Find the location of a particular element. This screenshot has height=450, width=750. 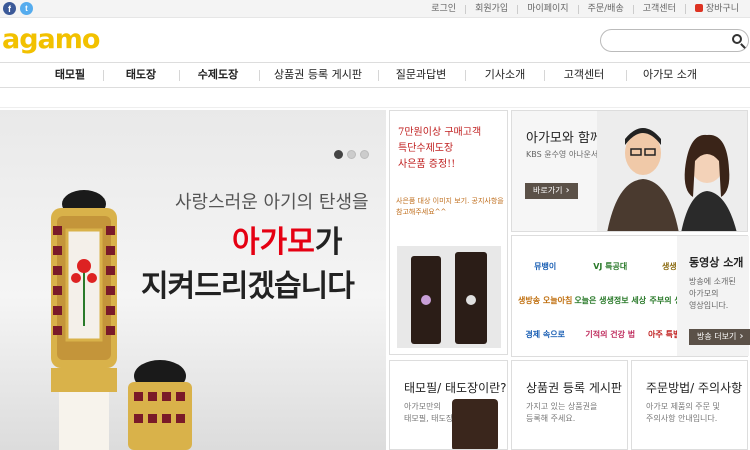

top-links: 로그인 회원가입 마이페이지 주문/배송 고객센터 장바구니 is located at coordinates (585, 9).